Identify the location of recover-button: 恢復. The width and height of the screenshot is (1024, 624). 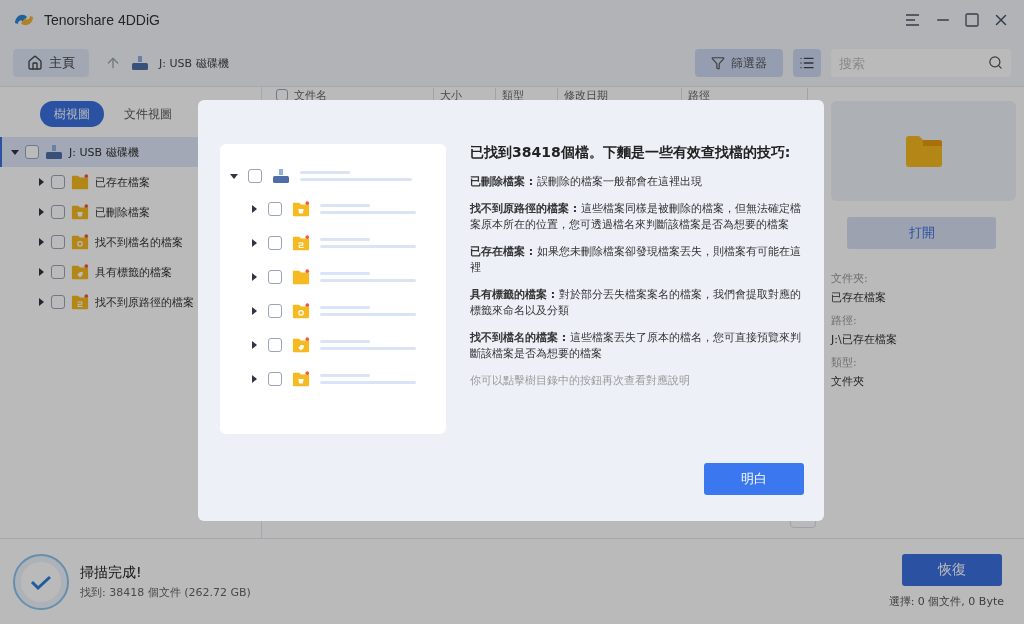
(952, 570).